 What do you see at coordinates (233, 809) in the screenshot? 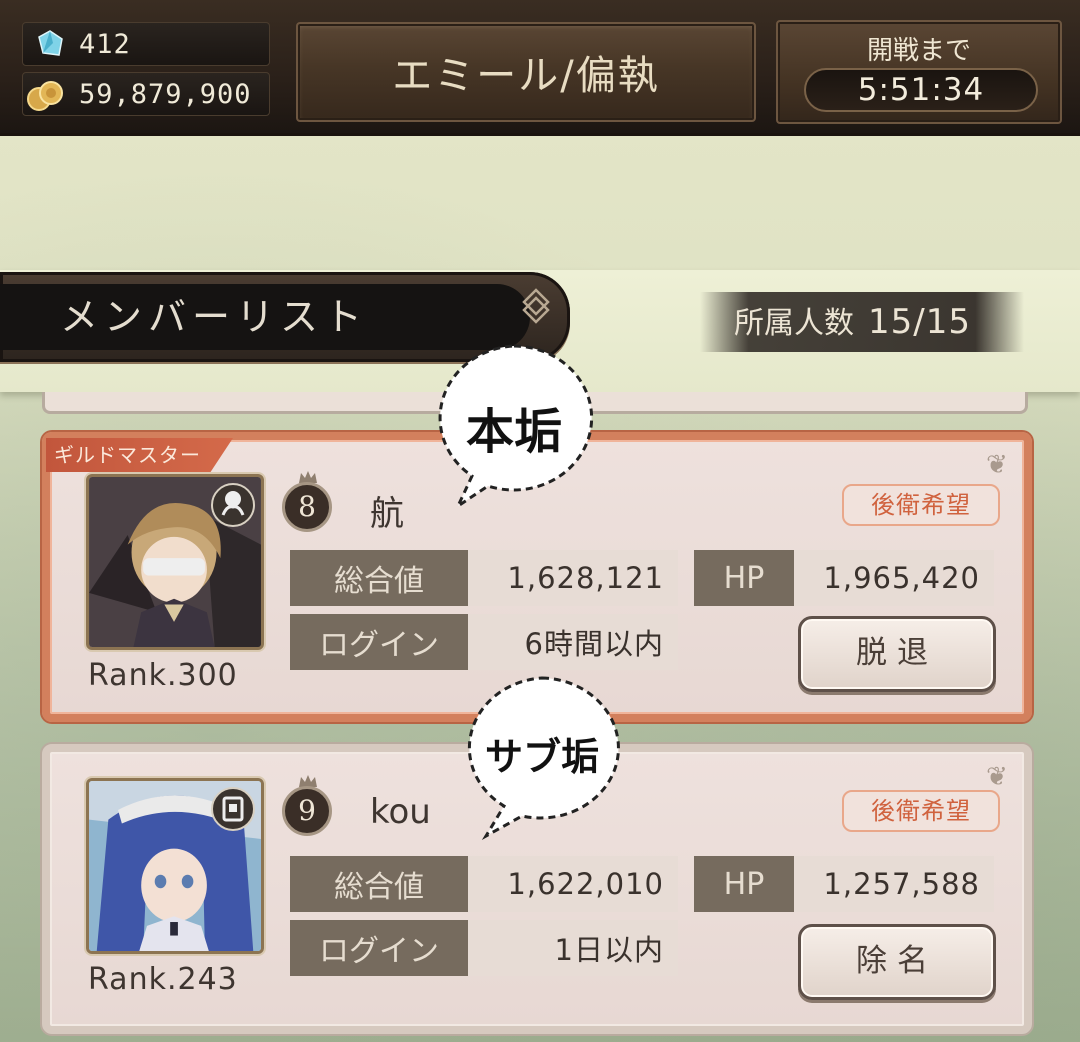
I see `book-icon` at bounding box center [233, 809].